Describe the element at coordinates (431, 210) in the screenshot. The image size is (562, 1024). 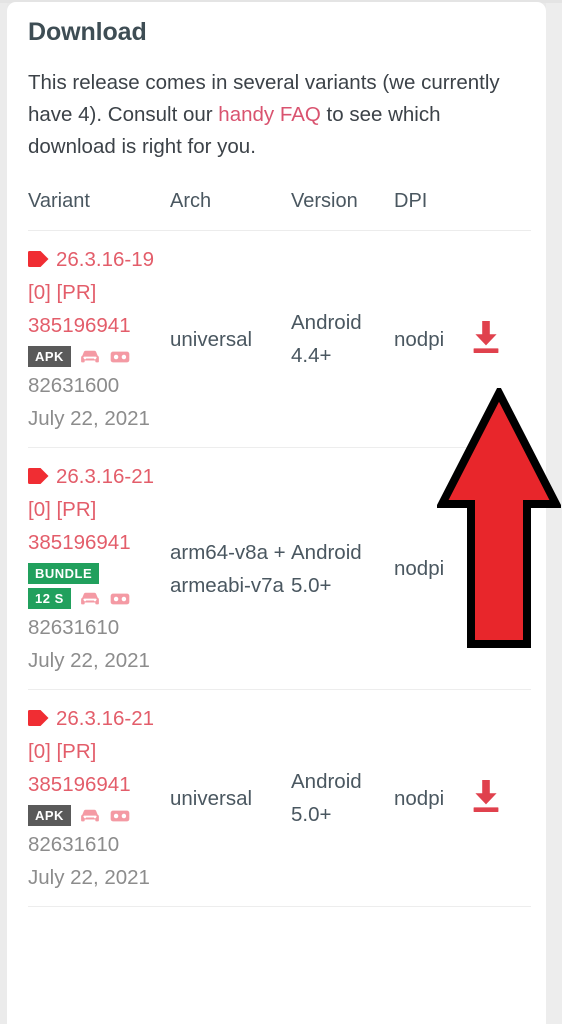
I see `column-header-dpi: DPI` at that location.